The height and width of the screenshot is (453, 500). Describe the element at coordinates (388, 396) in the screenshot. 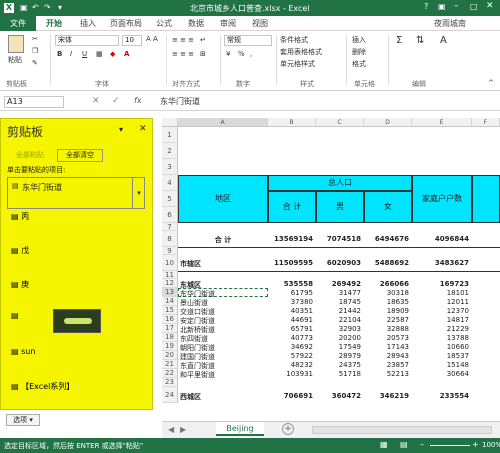

I see `cell-d24: 346219` at that location.